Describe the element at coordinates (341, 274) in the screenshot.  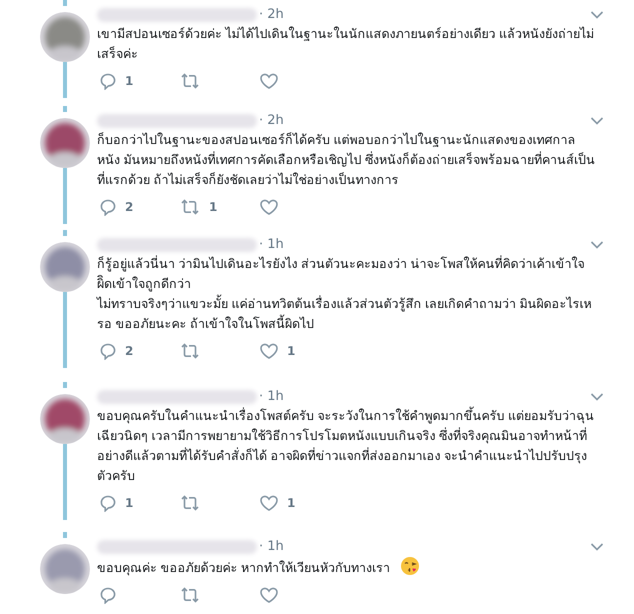
I see `tweet-text: ก็รู้อยู่แล้วนี่นา ว่ามินไปเดินอะไรยังไง ส่วนตัวนะคะมองว่า น่าจะโพสให้คนที่คิดว่าเค้าเข้าใจผิิดเข้าใจถูกดีกว่า` at that location.